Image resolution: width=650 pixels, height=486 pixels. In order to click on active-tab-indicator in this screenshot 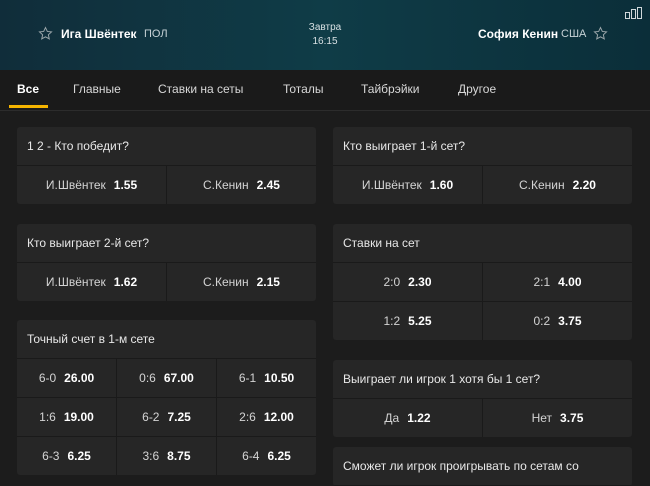, I will do `click(28, 106)`.